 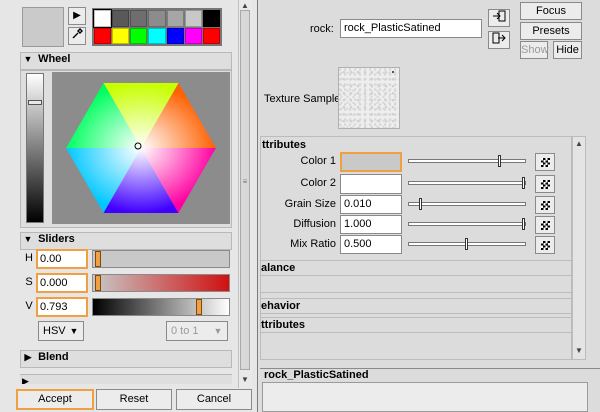 What do you see at coordinates (371, 224) in the screenshot?
I see `attribute-value-field: 1.000` at bounding box center [371, 224].